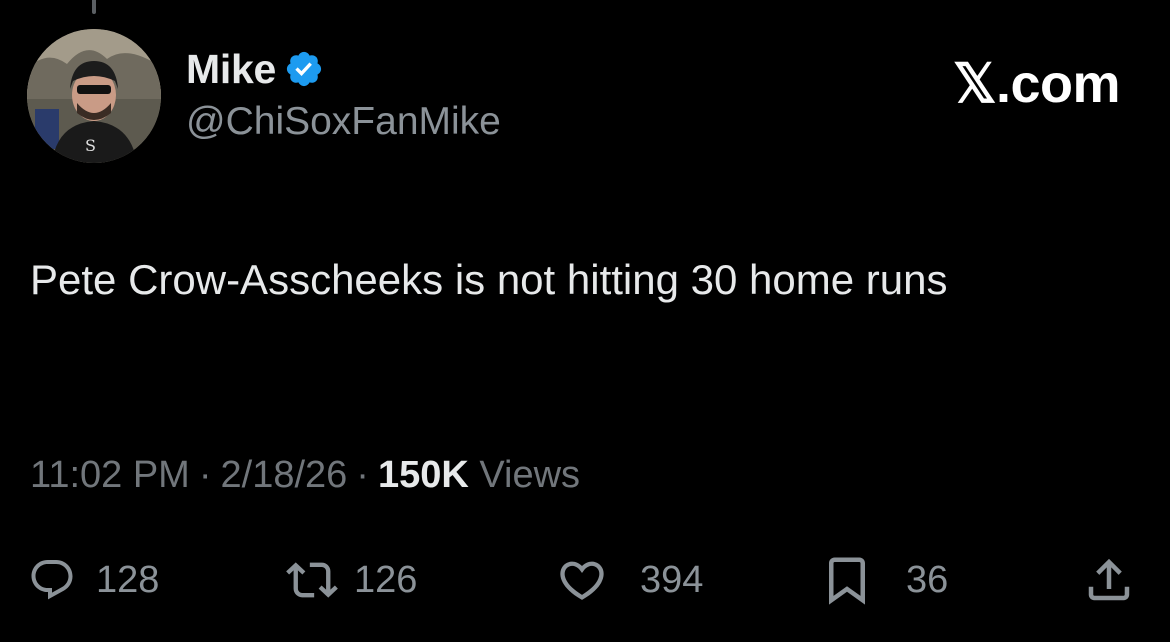 Image resolution: width=1170 pixels, height=642 pixels. Describe the element at coordinates (52, 580) in the screenshot. I see `reply-icon` at that location.